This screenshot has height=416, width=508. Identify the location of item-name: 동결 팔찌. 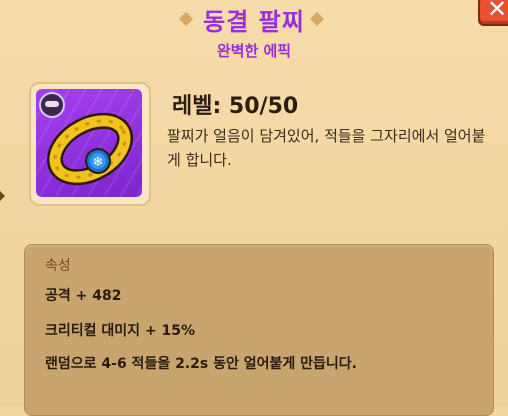
(254, 22).